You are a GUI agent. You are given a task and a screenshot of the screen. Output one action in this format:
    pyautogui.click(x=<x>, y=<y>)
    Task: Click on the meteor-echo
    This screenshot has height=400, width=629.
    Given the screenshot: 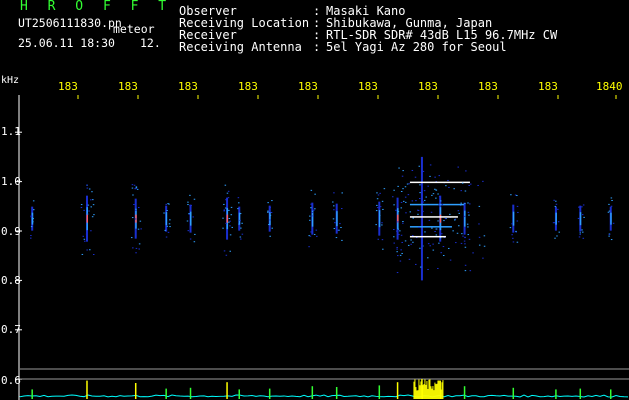 What is the action you would take?
    pyautogui.click(x=270, y=218)
    